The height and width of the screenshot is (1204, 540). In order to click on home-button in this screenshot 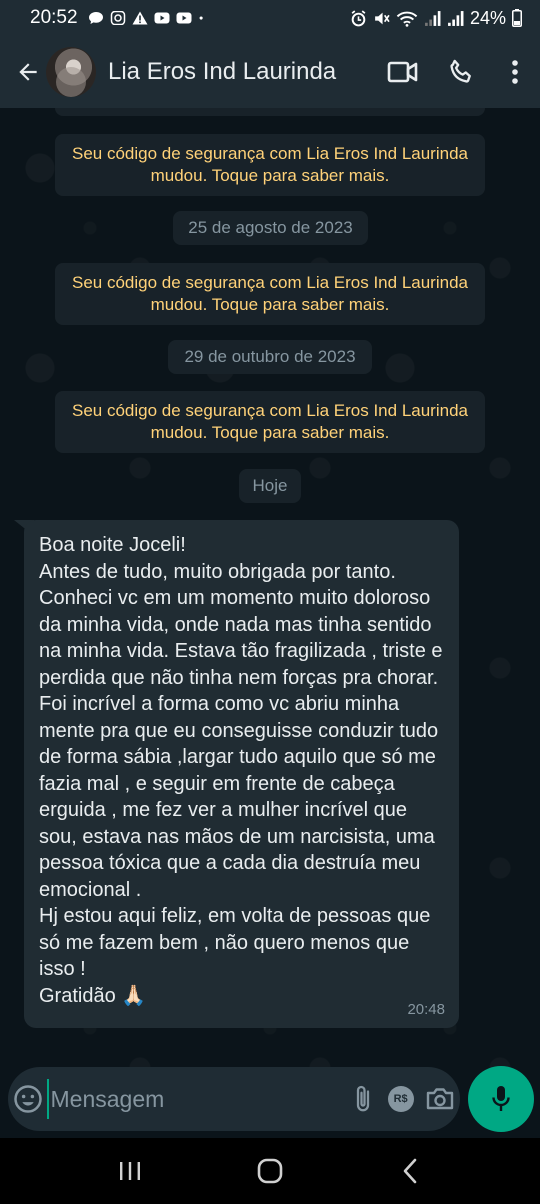, I will do `click(270, 1171)`.